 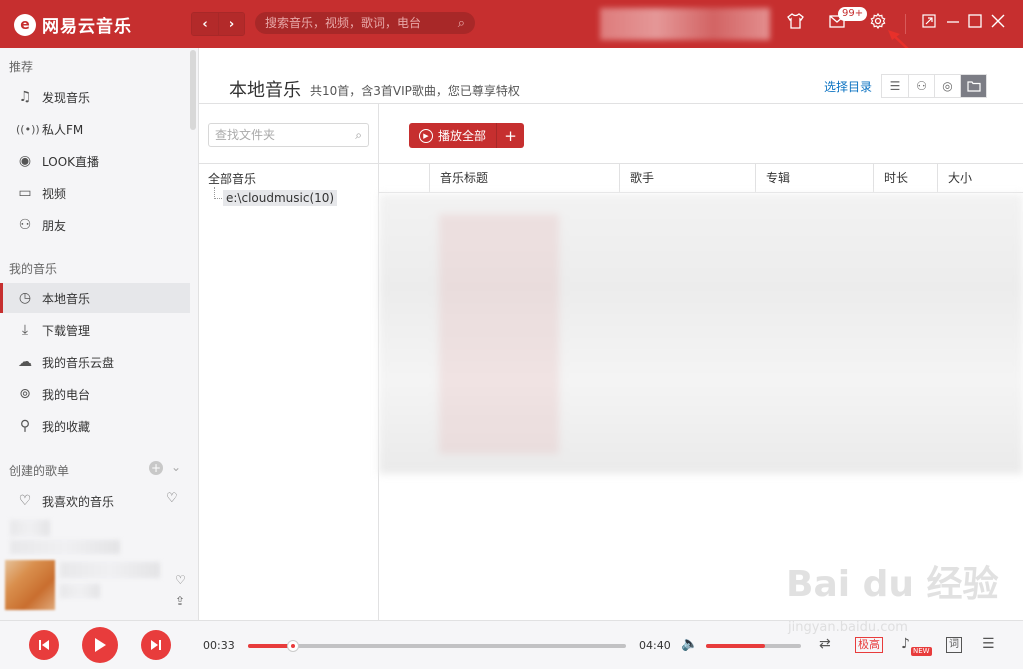 I want to click on sidebar-item-label: 我的收藏, so click(x=66, y=426).